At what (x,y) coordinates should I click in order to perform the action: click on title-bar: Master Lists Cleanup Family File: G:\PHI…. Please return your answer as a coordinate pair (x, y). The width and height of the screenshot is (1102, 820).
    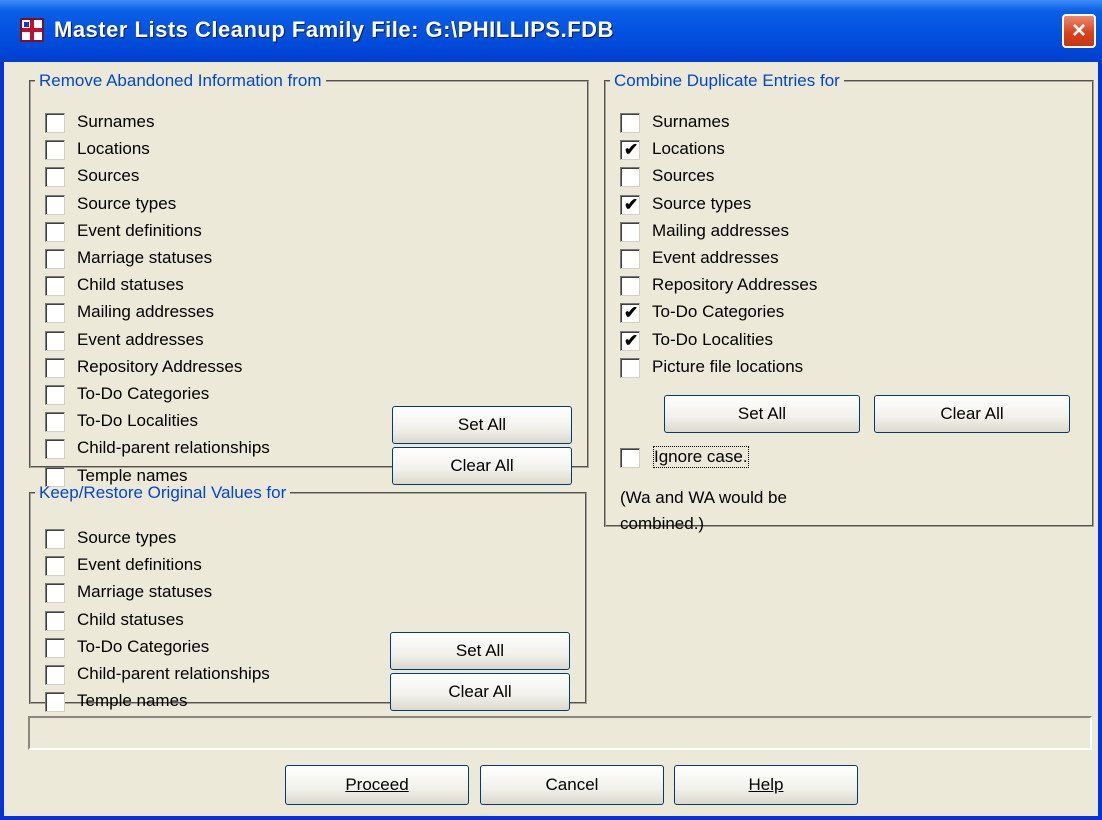
    Looking at the image, I should click on (551, 31).